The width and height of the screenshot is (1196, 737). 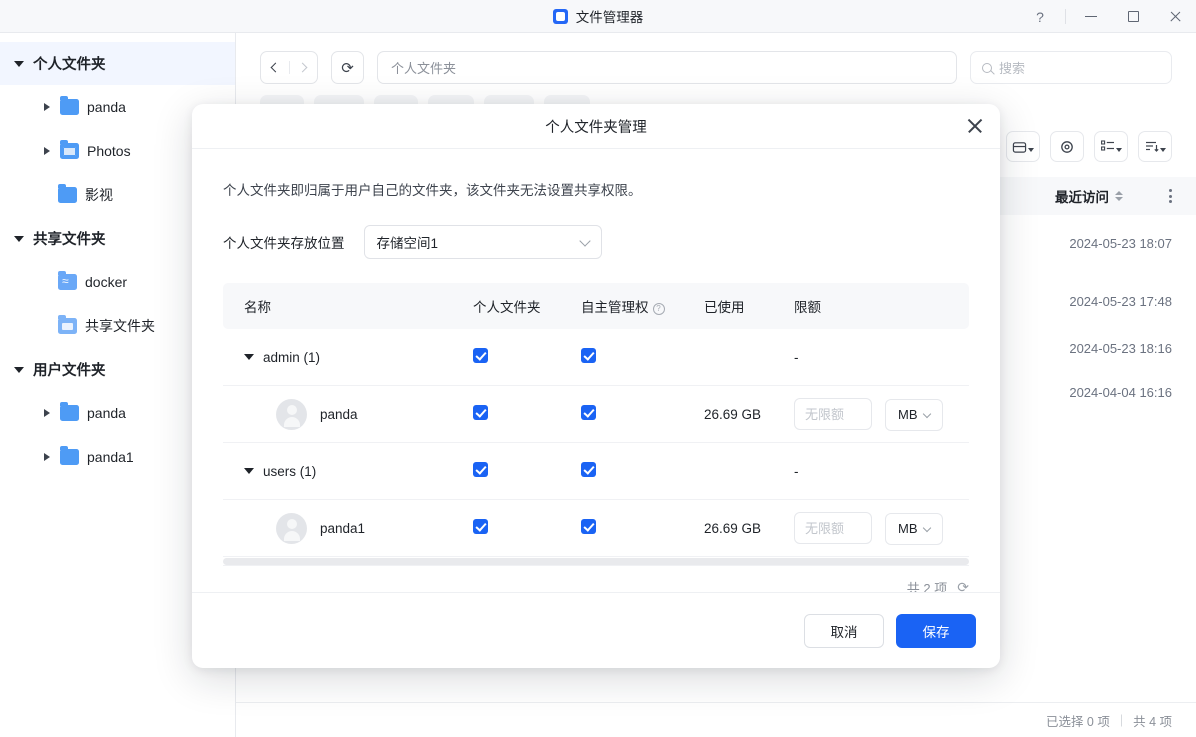 I want to click on table-row: users (1) -, so click(x=596, y=471).